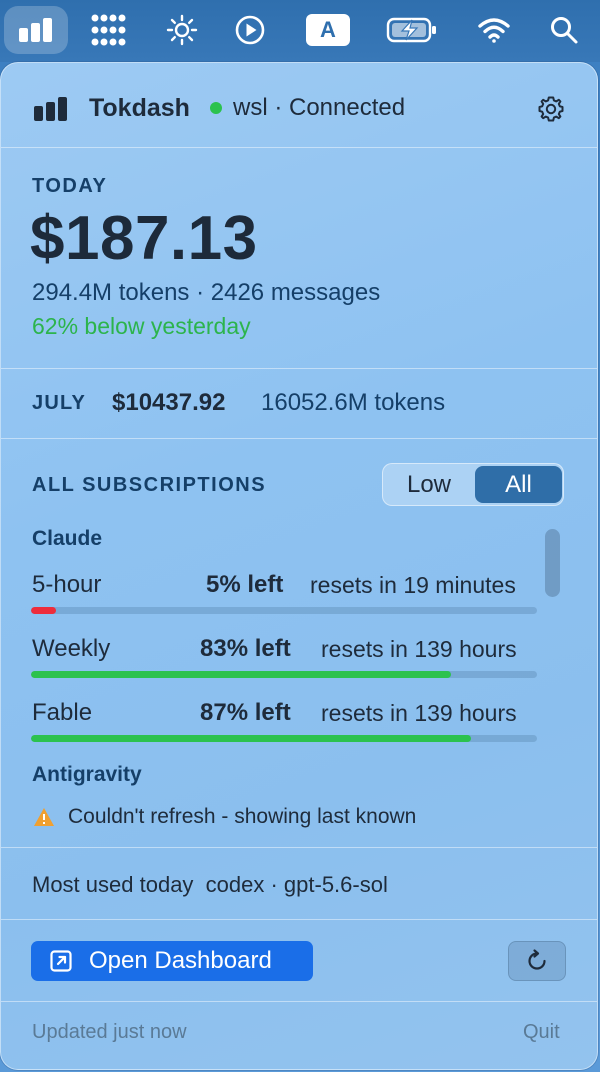  What do you see at coordinates (353, 402) in the screenshot?
I see `month-tokens: 16052.6M tokens` at bounding box center [353, 402].